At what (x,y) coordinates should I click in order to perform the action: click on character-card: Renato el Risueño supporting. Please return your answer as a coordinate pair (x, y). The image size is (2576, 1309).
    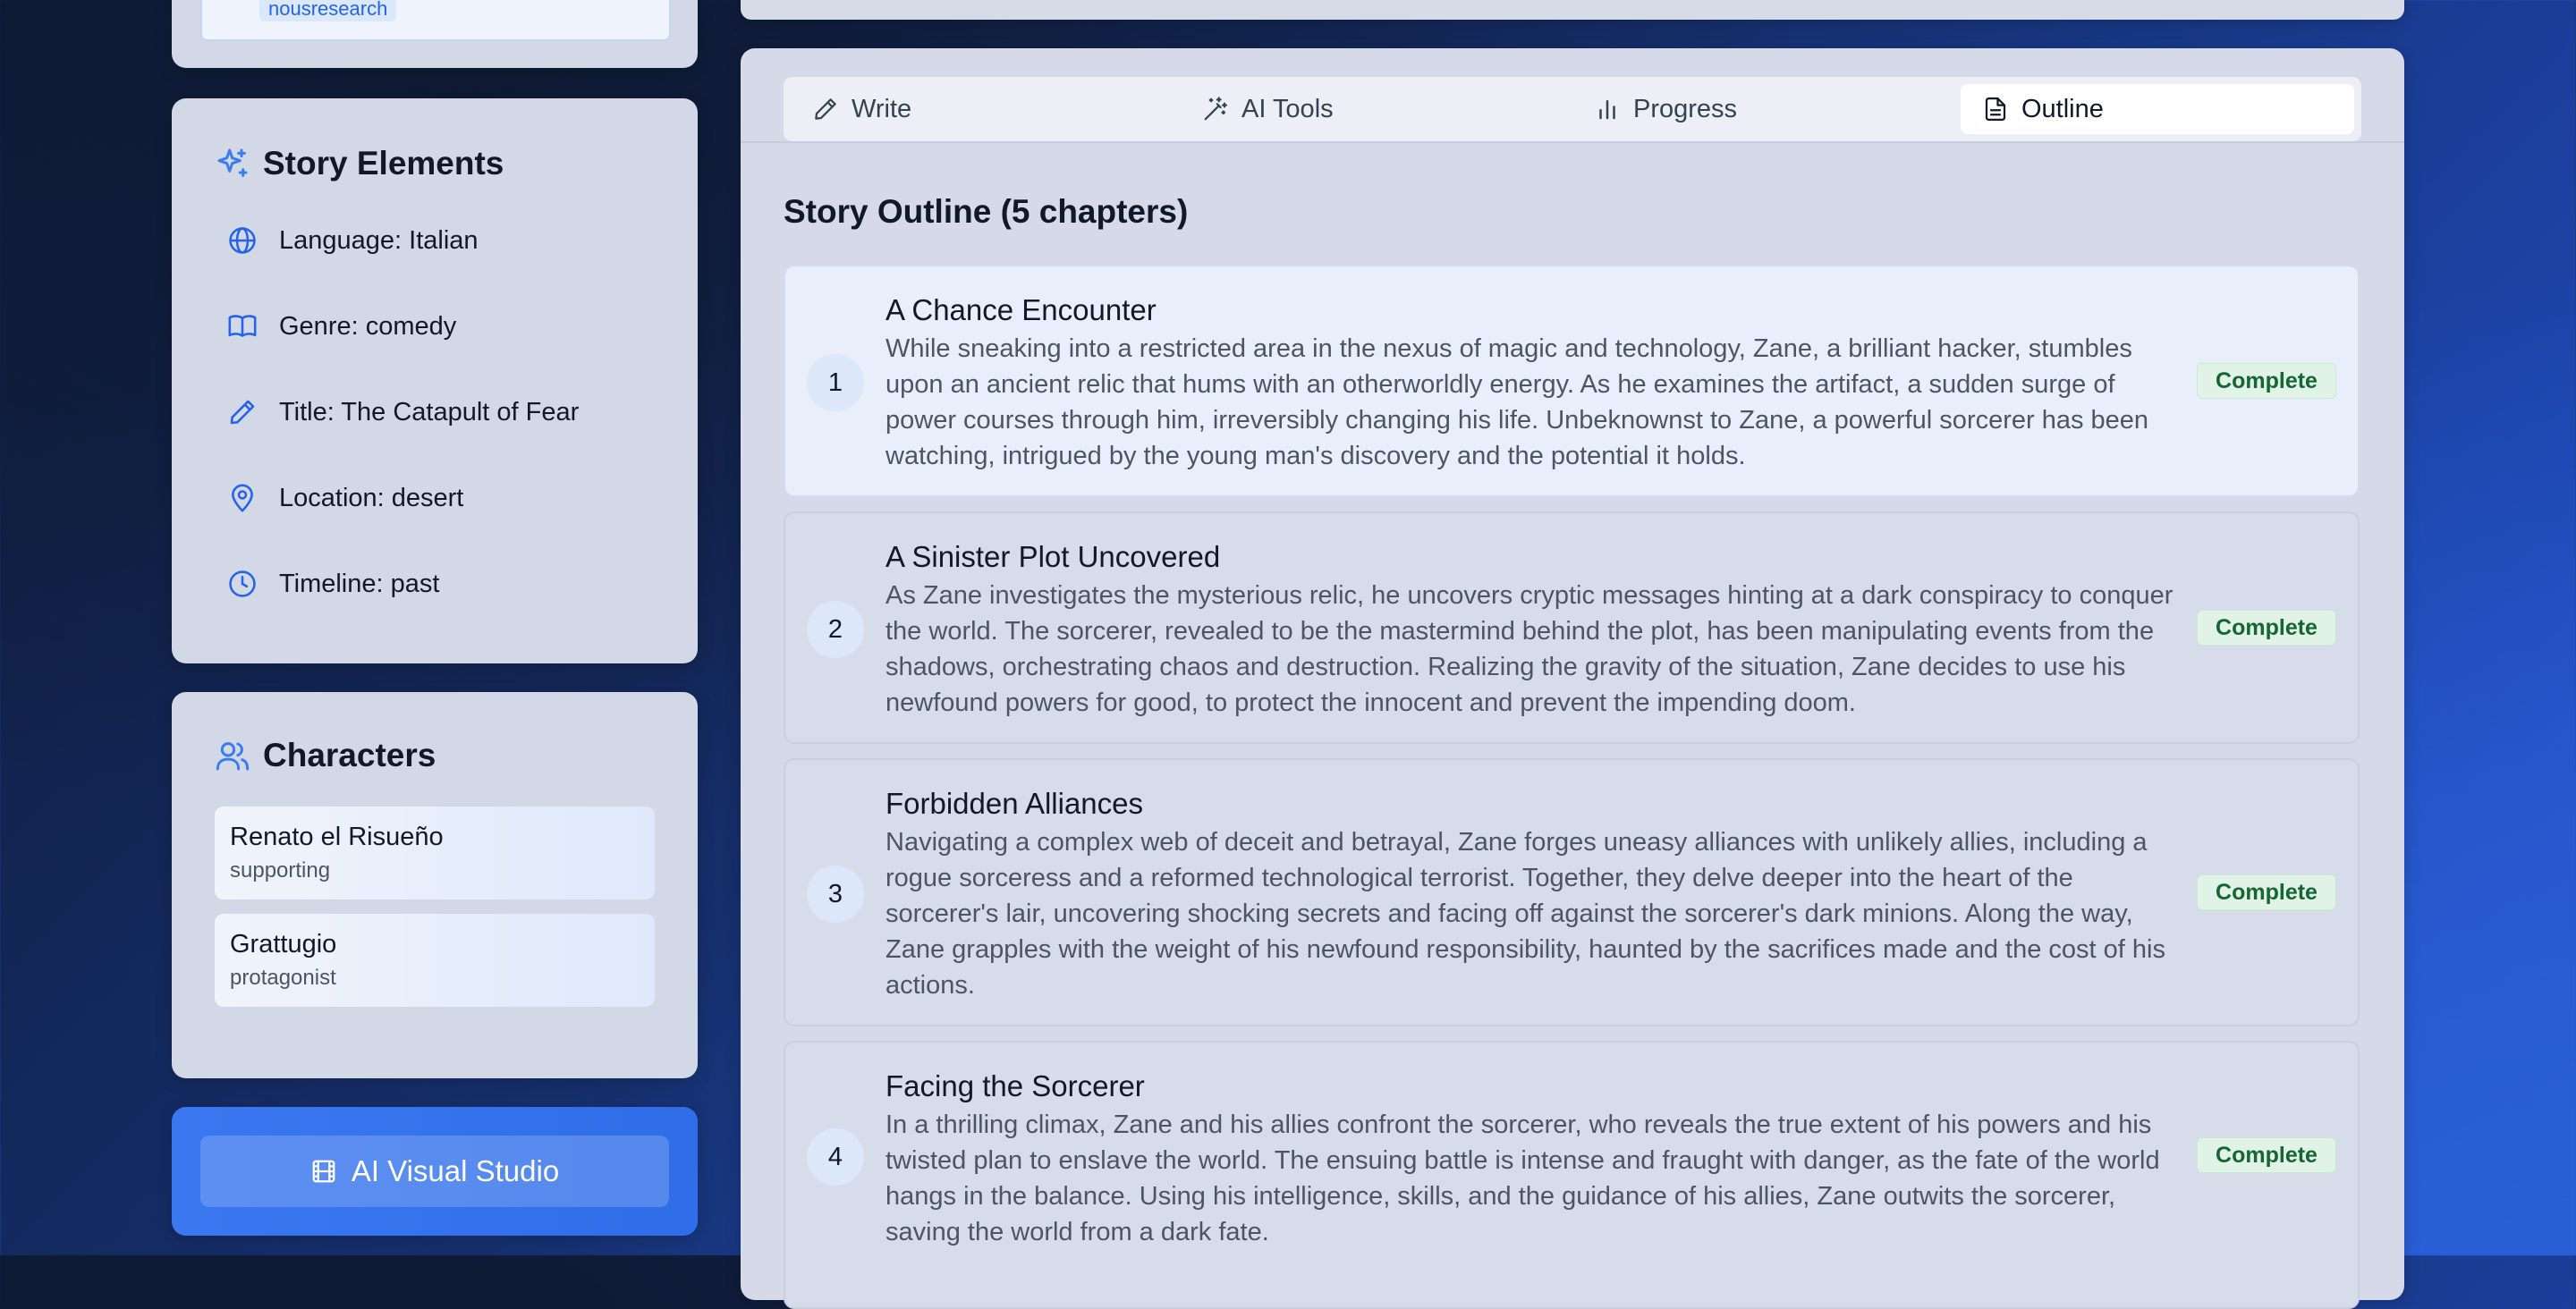
    Looking at the image, I should click on (435, 853).